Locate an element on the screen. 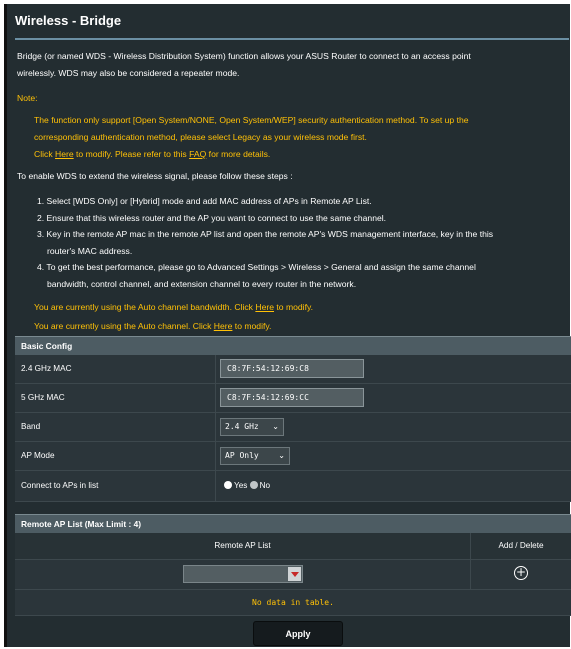  mac-5-label: 5 GHz MAC is located at coordinates (43, 397).